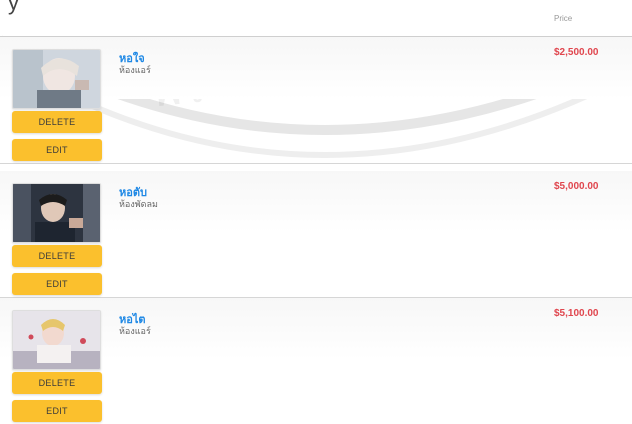  Describe the element at coordinates (316, 18) in the screenshot. I see `list-header: y Price` at that location.